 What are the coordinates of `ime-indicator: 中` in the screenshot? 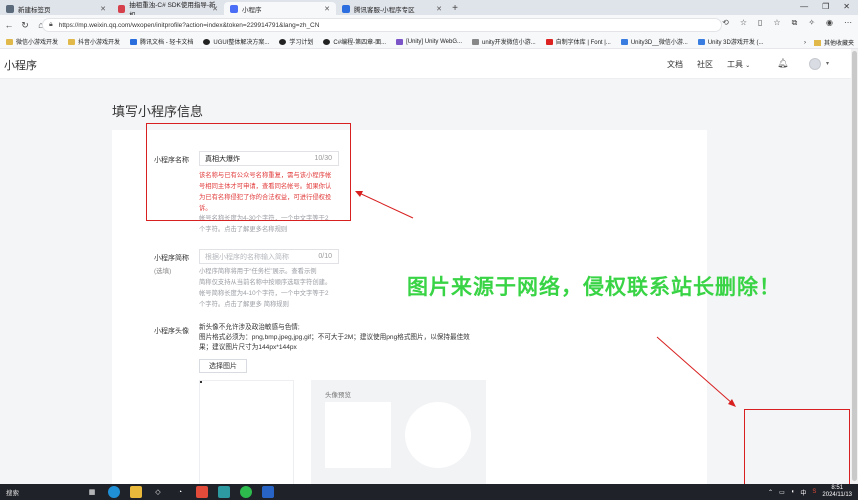 It's located at (803, 492).